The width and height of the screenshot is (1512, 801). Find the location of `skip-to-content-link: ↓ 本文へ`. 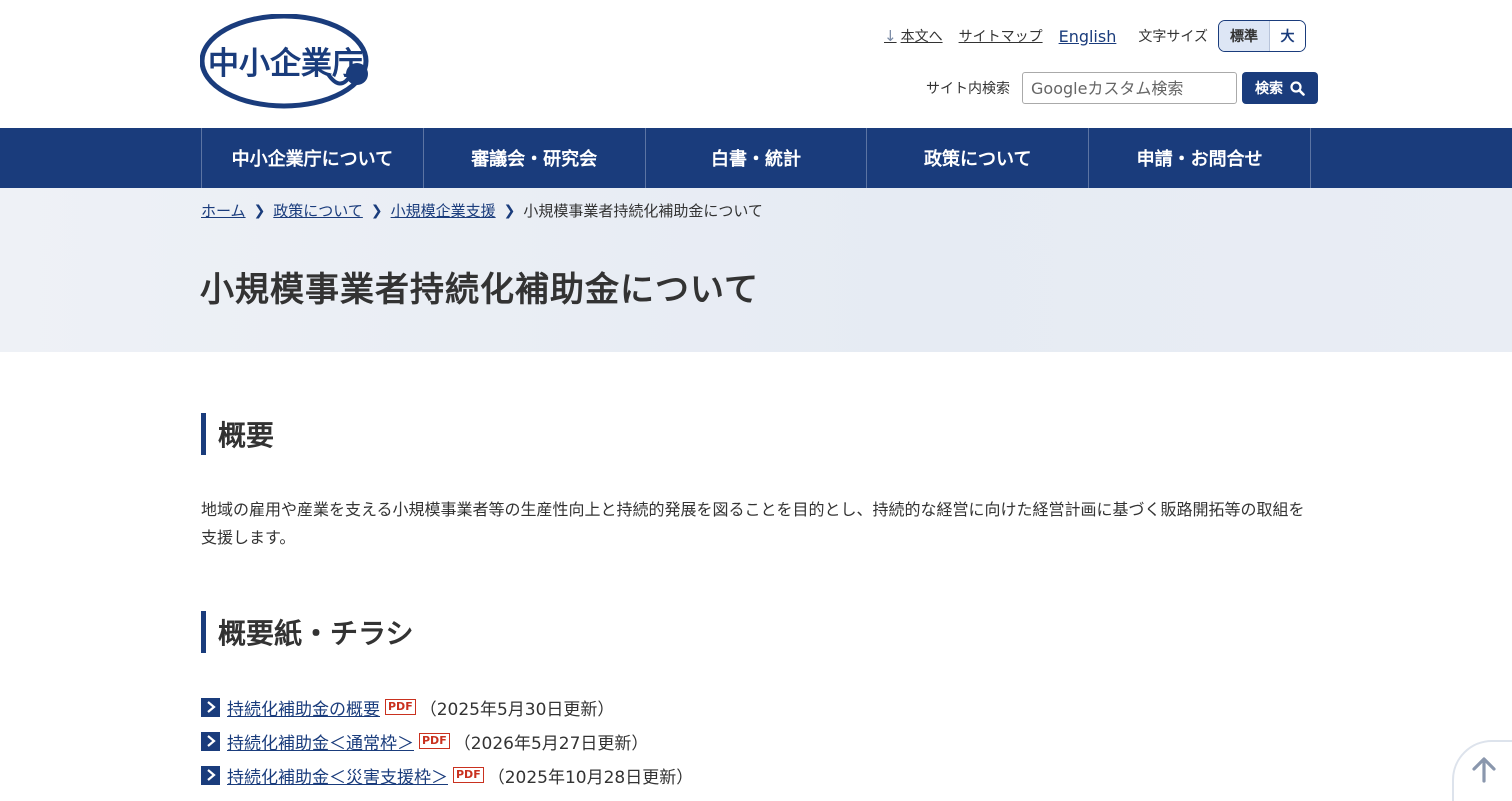

skip-to-content-link: ↓ 本文へ is located at coordinates (913, 36).